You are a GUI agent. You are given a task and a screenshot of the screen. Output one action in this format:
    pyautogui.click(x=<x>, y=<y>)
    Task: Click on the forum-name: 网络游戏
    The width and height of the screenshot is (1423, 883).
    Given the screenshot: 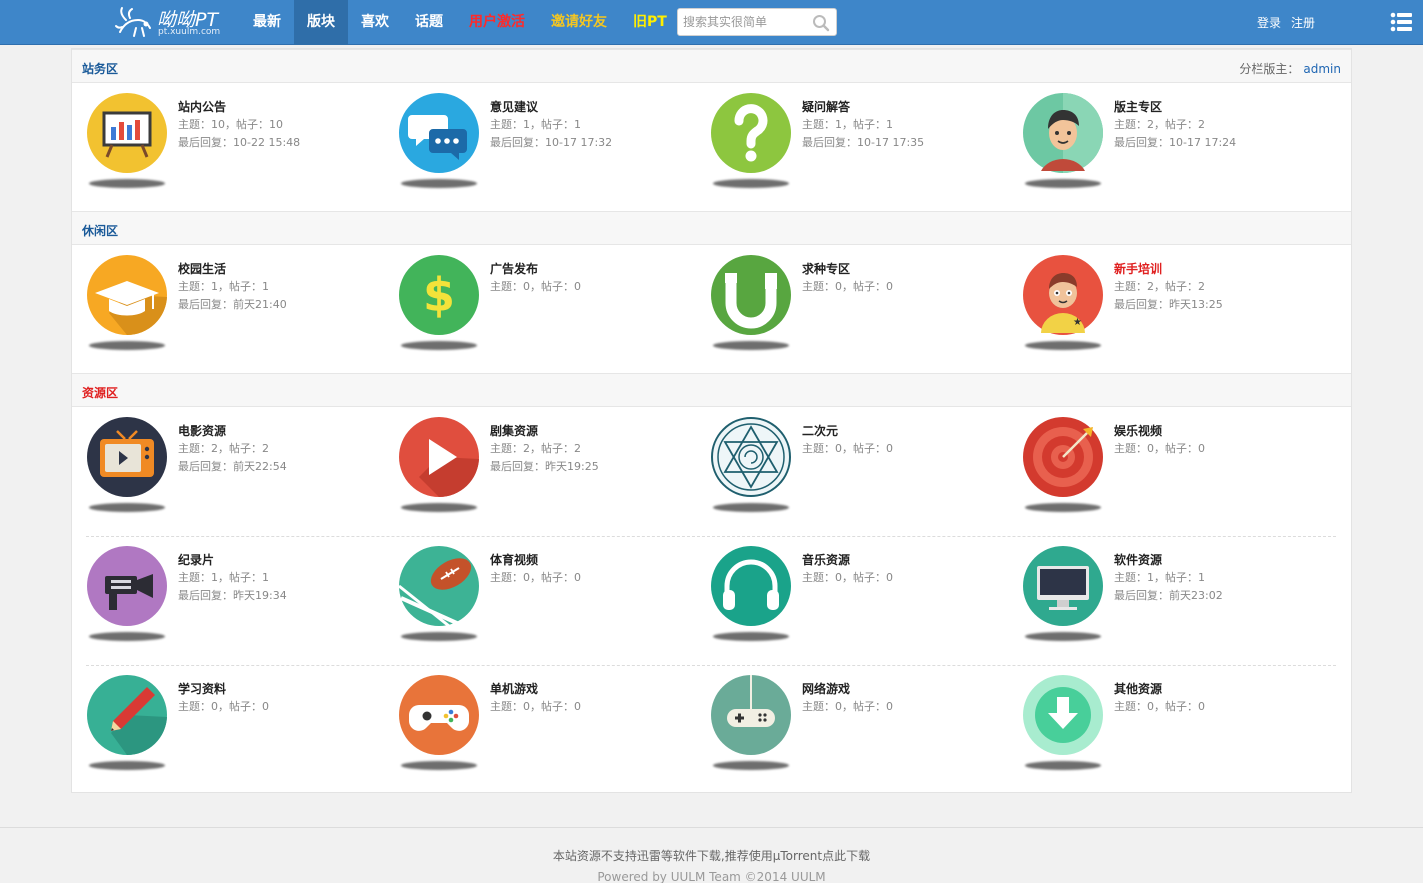 What is the action you would take?
    pyautogui.click(x=826, y=688)
    